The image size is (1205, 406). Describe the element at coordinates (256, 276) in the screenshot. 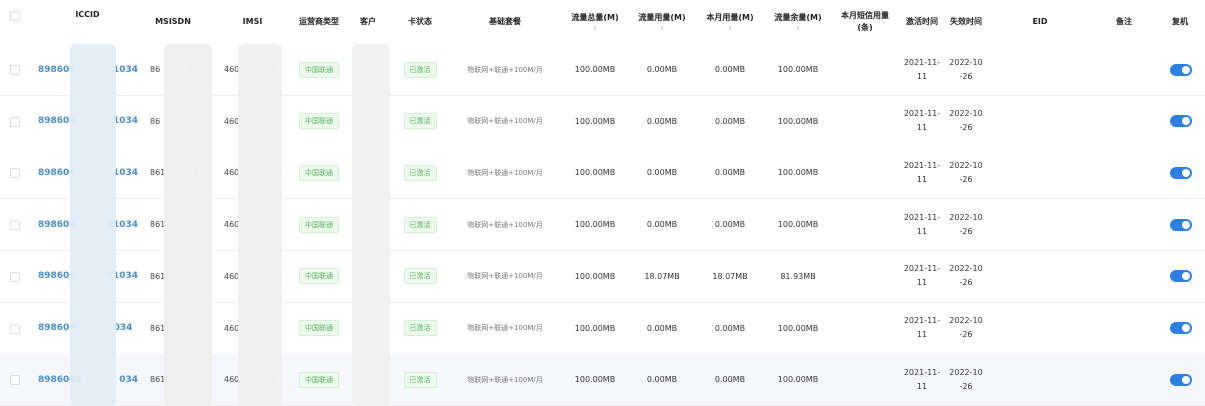

I see `imsi-cell: 460` at that location.